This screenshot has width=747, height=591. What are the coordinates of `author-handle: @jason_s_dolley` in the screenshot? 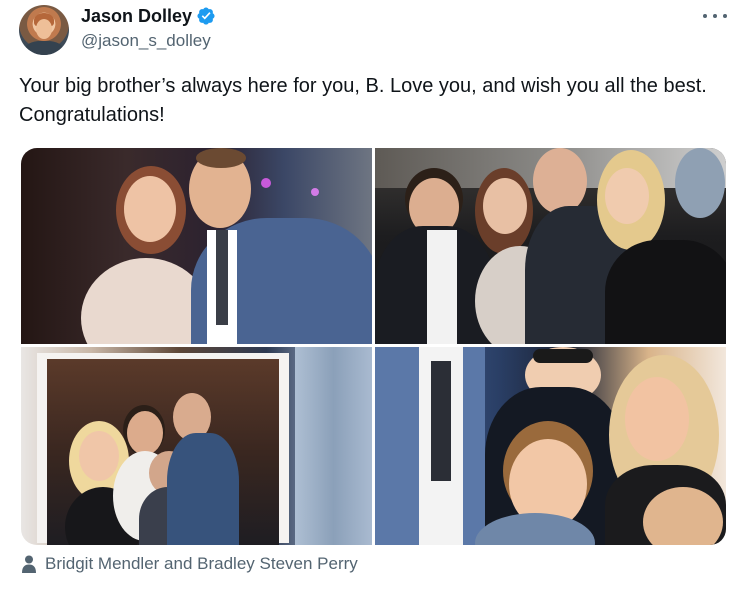 It's located at (146, 41).